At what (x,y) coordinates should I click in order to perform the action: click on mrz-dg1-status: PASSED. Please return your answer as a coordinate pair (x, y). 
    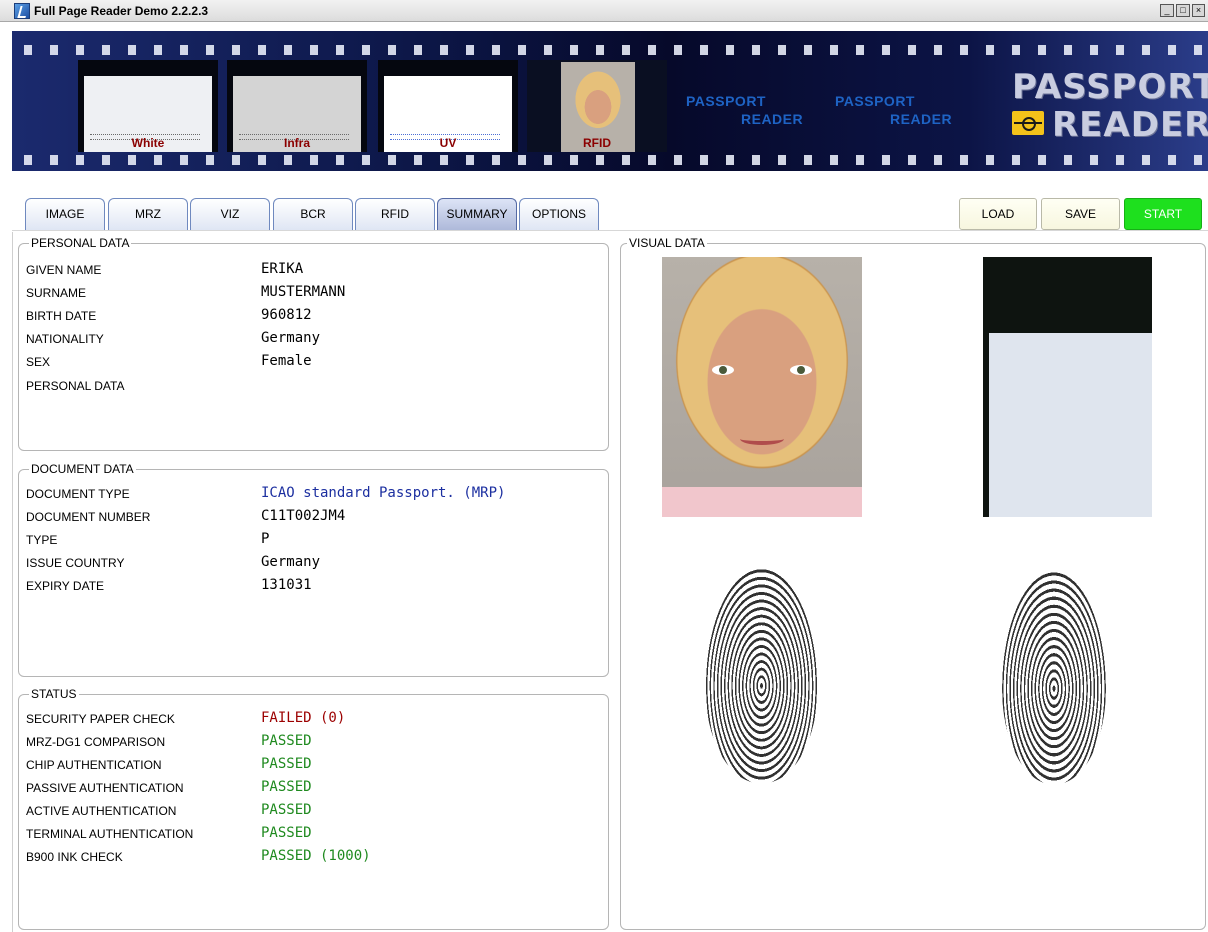
    Looking at the image, I should click on (286, 741).